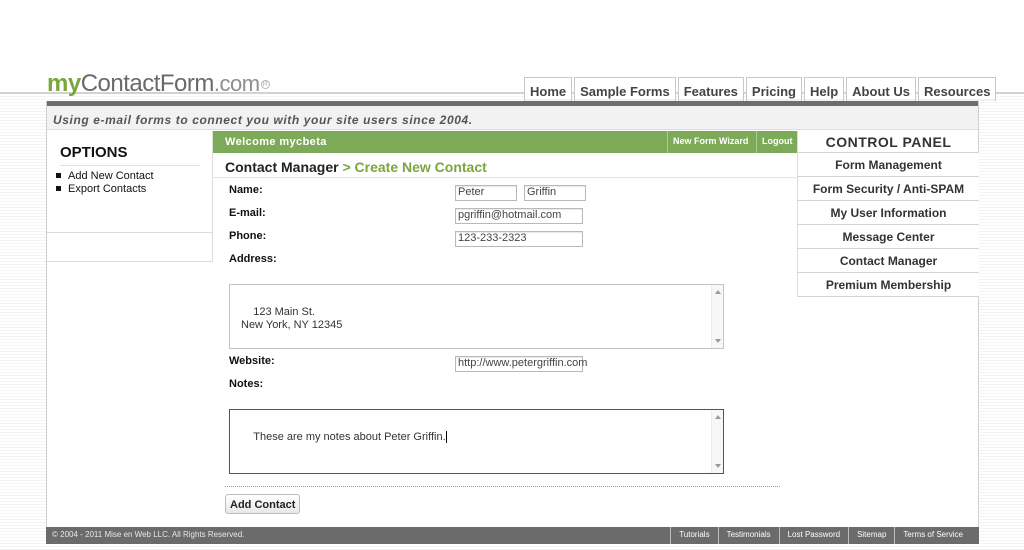 The height and width of the screenshot is (550, 1024). Describe the element at coordinates (246, 384) in the screenshot. I see `notes-label: Notes:` at that location.